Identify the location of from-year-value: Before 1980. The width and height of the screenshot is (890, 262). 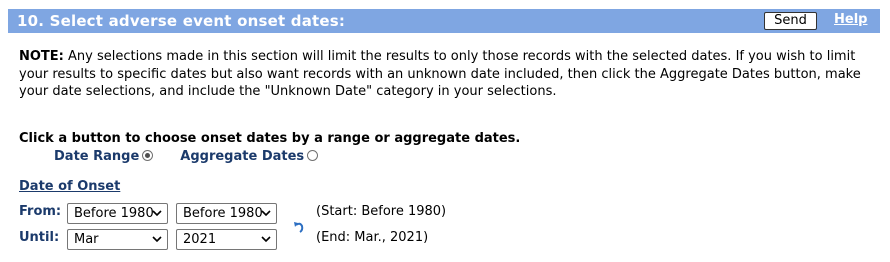
(223, 213).